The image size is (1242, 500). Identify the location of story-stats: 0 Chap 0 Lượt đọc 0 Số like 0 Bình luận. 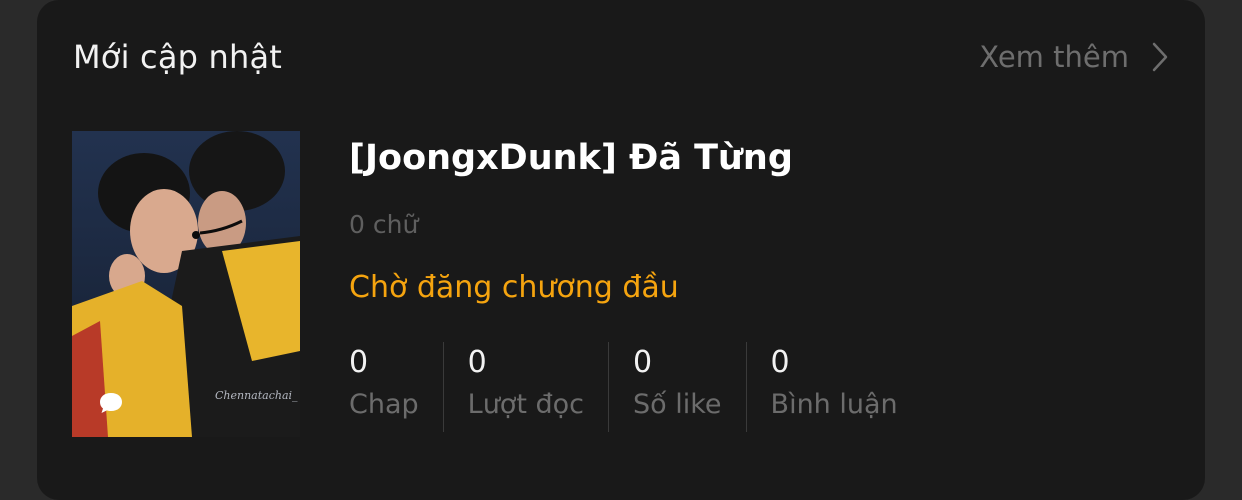
(635, 387).